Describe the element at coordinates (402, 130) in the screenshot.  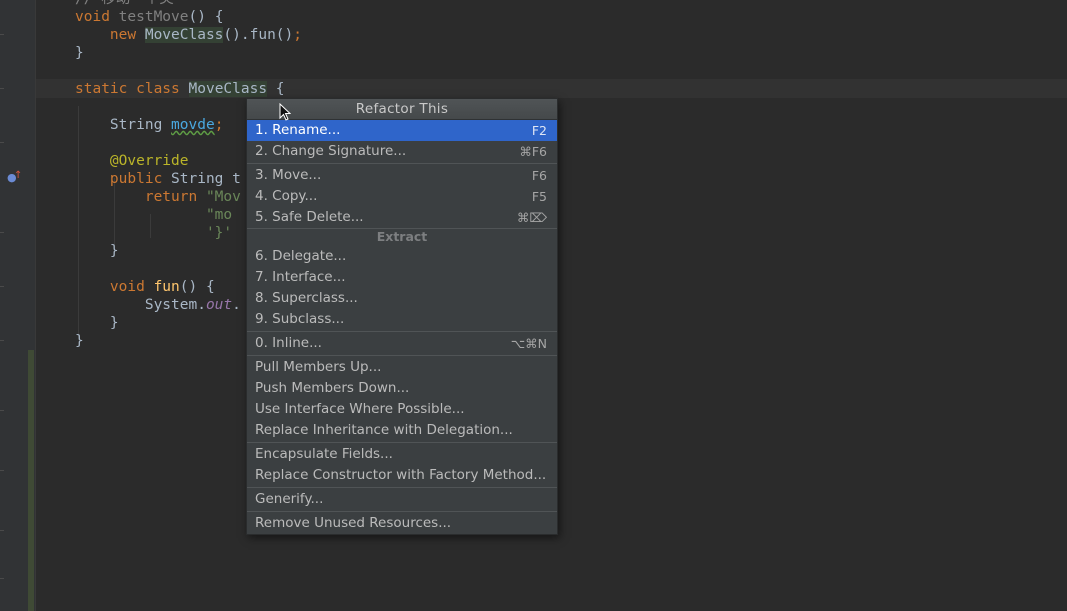
I see `menu-item: 1. Rename... F2` at that location.